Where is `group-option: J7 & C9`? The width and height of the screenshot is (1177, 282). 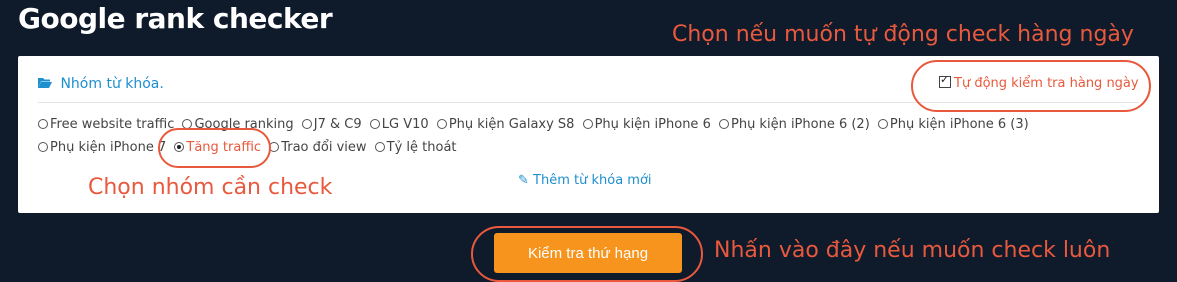 group-option: J7 & C9 is located at coordinates (331, 124).